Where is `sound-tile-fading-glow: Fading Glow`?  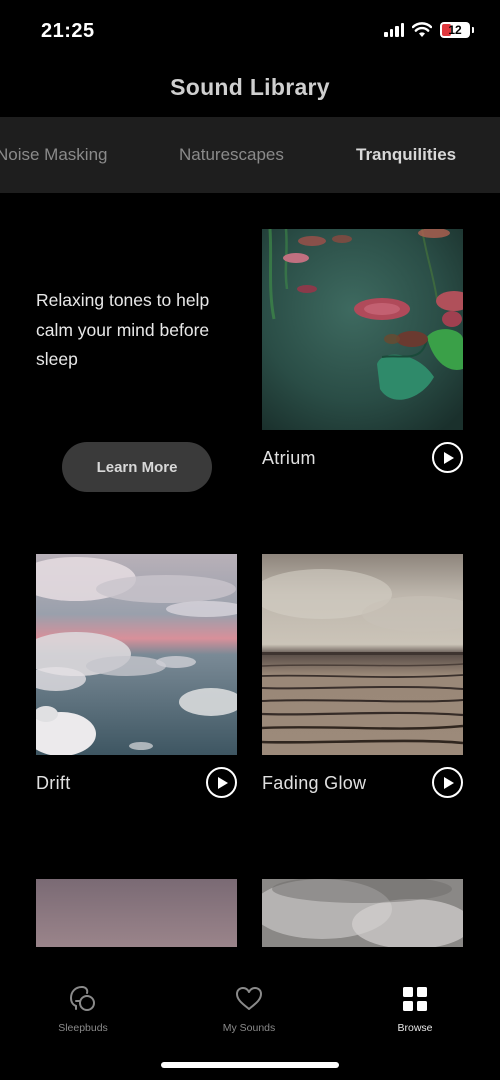 sound-tile-fading-glow: Fading Glow is located at coordinates (362, 679).